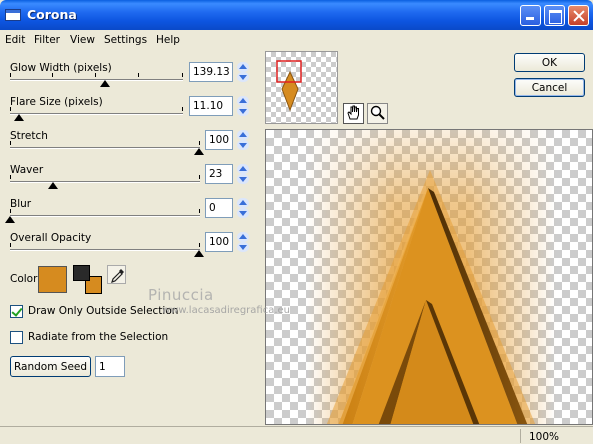  Describe the element at coordinates (578, 15) in the screenshot. I see `close-button` at that location.